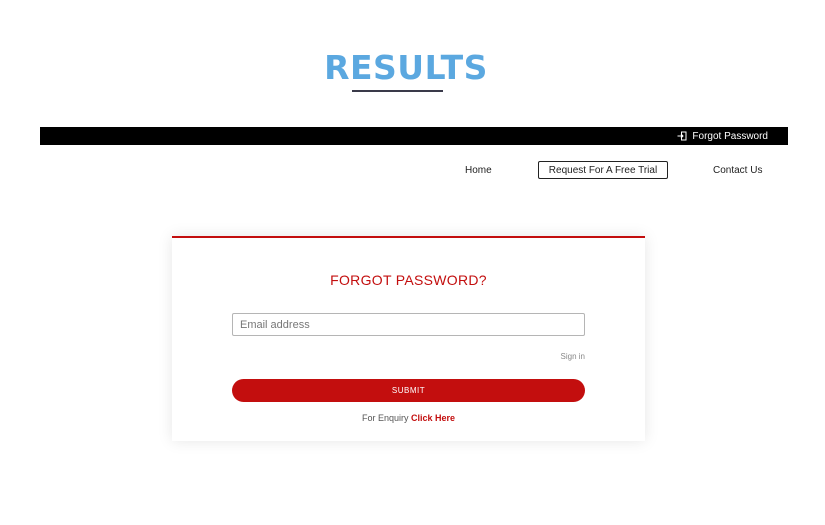 This screenshot has width=825, height=525. What do you see at coordinates (385, 418) in the screenshot?
I see `enquiry-text: For Enquiry` at bounding box center [385, 418].